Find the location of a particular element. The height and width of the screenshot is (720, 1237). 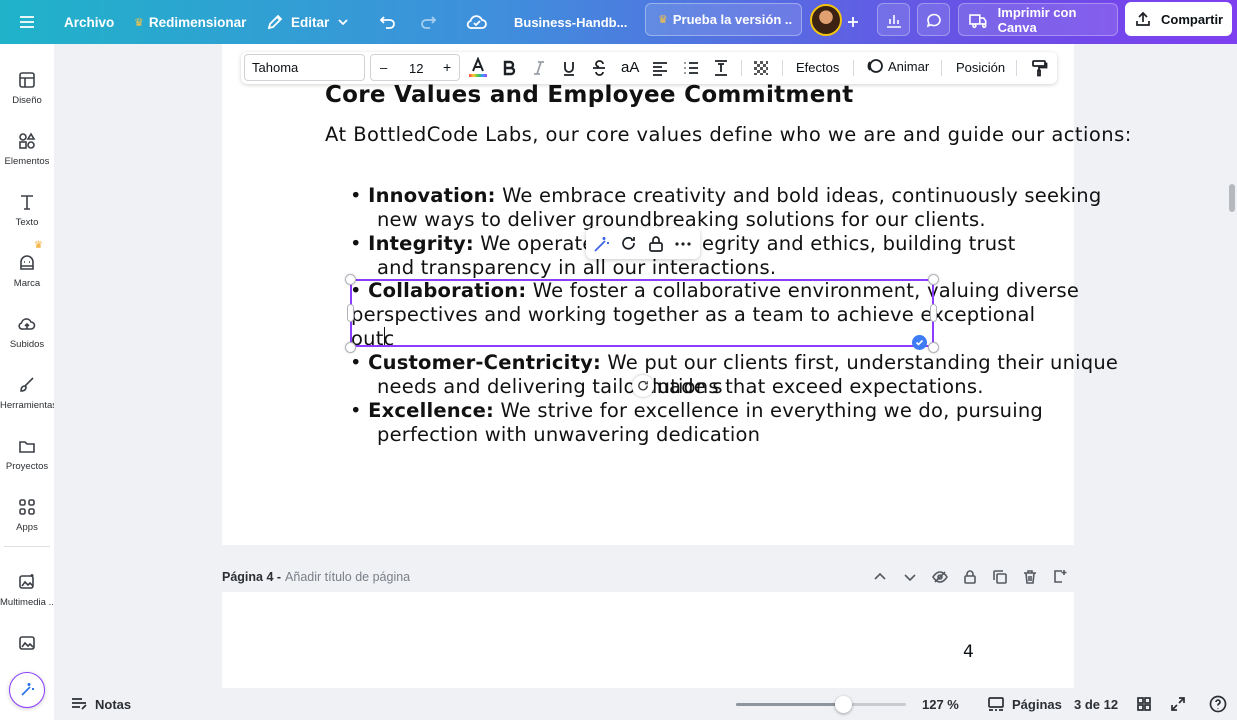

page-4-actions is located at coordinates (970, 577).